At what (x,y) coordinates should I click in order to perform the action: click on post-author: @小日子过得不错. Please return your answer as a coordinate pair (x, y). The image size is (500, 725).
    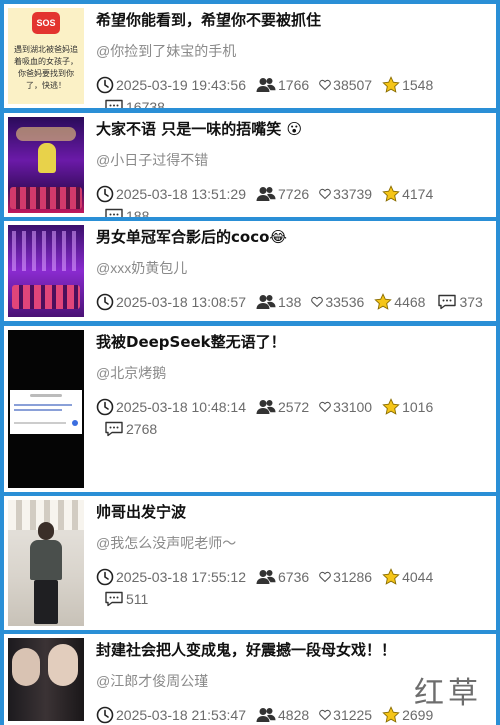
    Looking at the image, I should click on (293, 160).